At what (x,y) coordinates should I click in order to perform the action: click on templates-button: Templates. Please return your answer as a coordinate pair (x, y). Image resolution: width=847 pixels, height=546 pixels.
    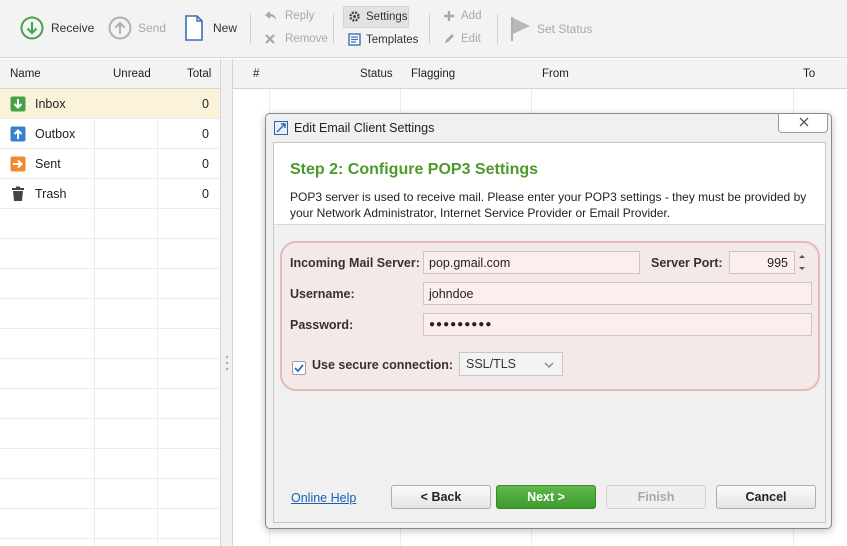
    Looking at the image, I should click on (383, 39).